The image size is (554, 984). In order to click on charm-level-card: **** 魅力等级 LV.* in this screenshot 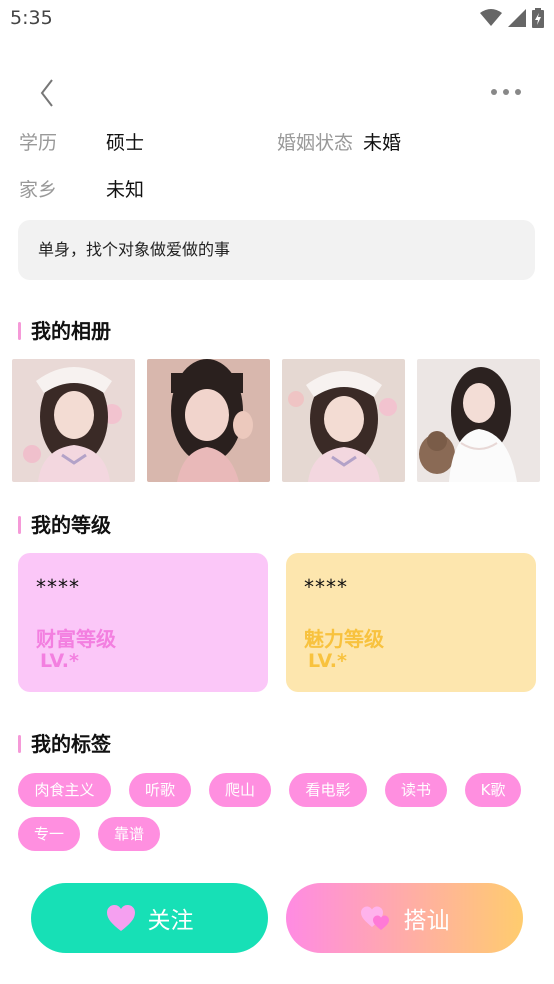, I will do `click(411, 622)`.